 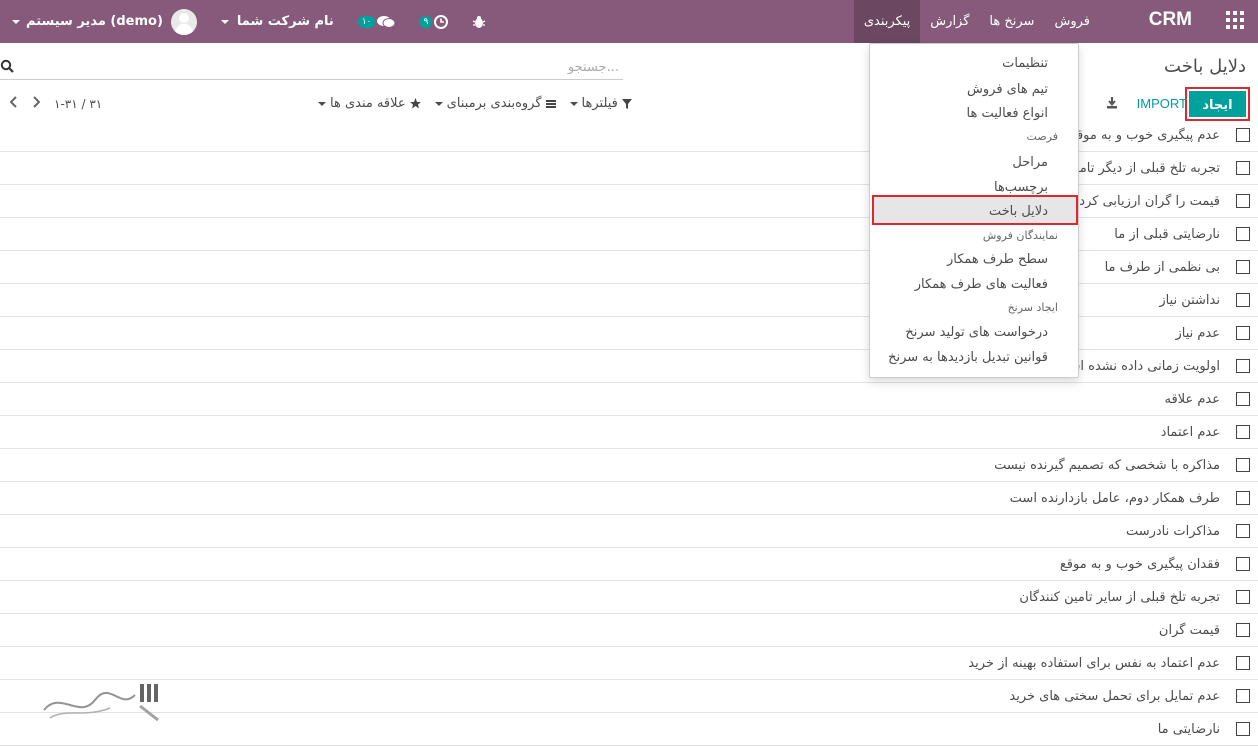 I want to click on menu-leads: سرنخ ها, so click(x=1011, y=21).